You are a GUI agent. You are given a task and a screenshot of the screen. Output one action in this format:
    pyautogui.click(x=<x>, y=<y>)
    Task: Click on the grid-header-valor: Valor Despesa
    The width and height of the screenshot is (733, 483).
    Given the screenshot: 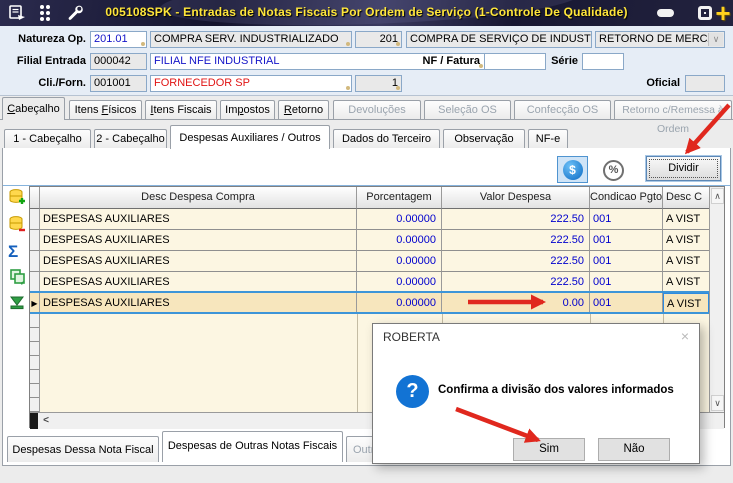 What is the action you would take?
    pyautogui.click(x=516, y=198)
    